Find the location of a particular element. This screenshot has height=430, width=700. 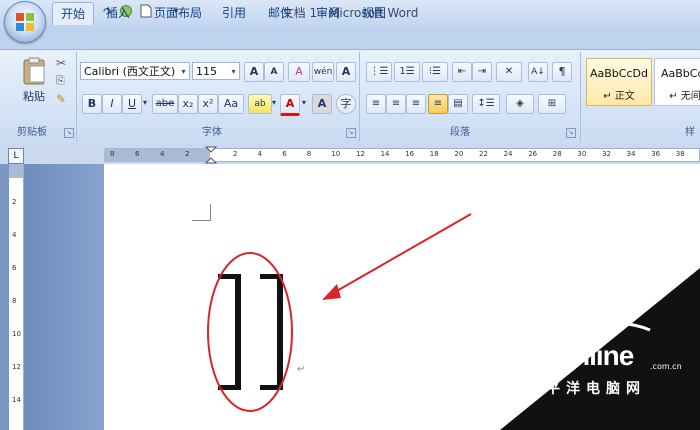

annotation-arrow-head is located at coordinates (331, 292).